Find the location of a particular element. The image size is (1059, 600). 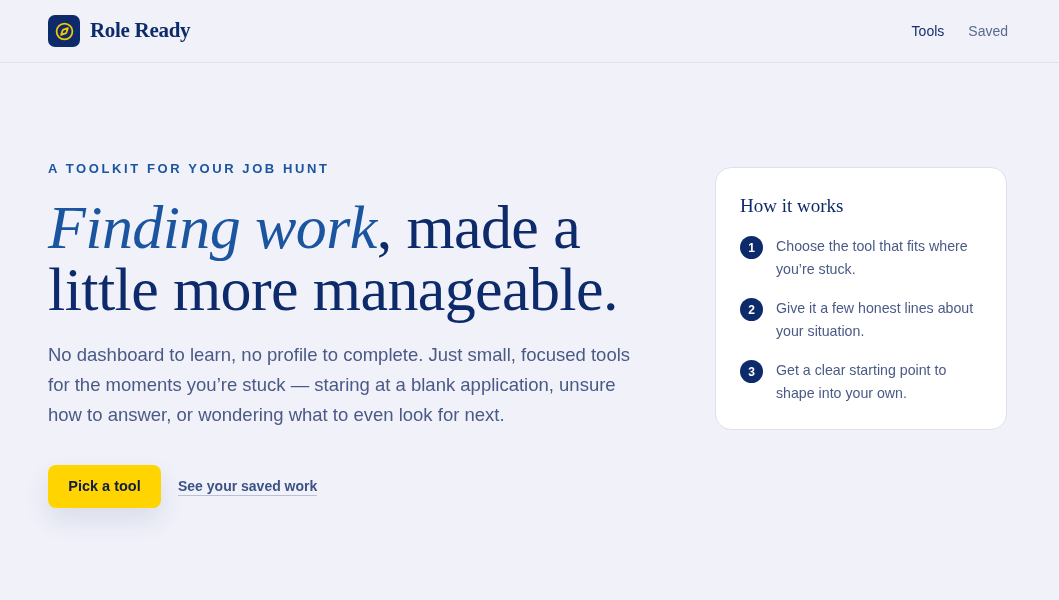

card-title: How it works is located at coordinates (792, 206).